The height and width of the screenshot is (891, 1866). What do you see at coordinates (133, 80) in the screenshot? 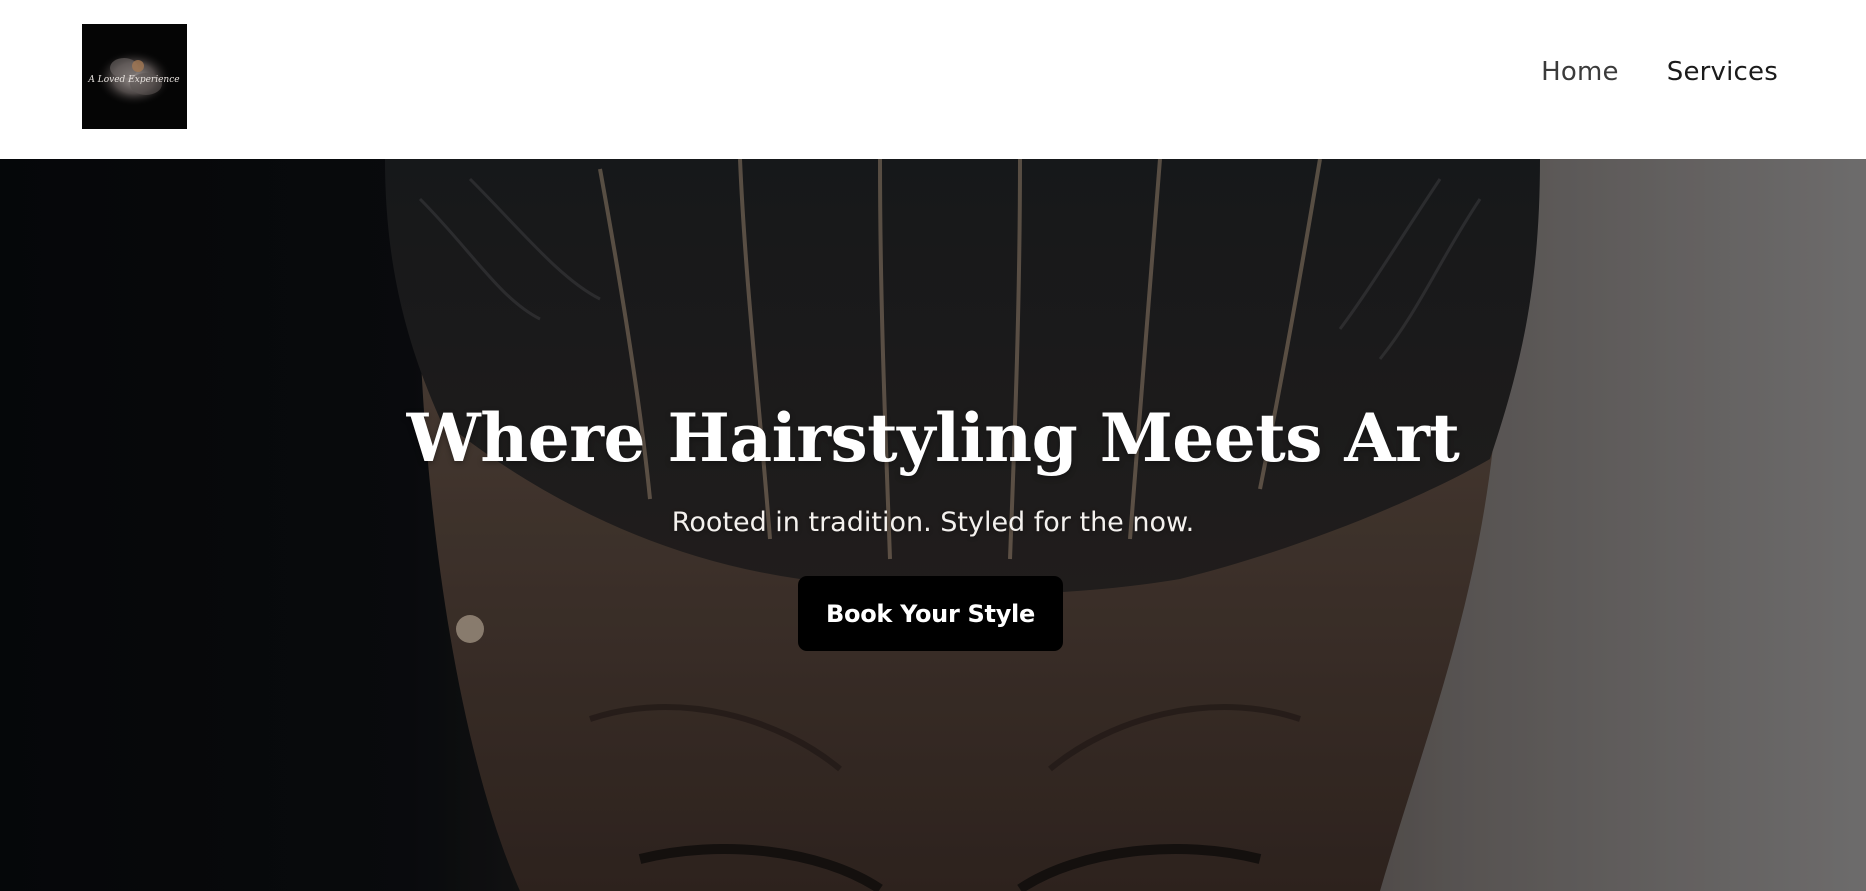
I see `logo-wordmark: A Loved Experience` at bounding box center [133, 80].